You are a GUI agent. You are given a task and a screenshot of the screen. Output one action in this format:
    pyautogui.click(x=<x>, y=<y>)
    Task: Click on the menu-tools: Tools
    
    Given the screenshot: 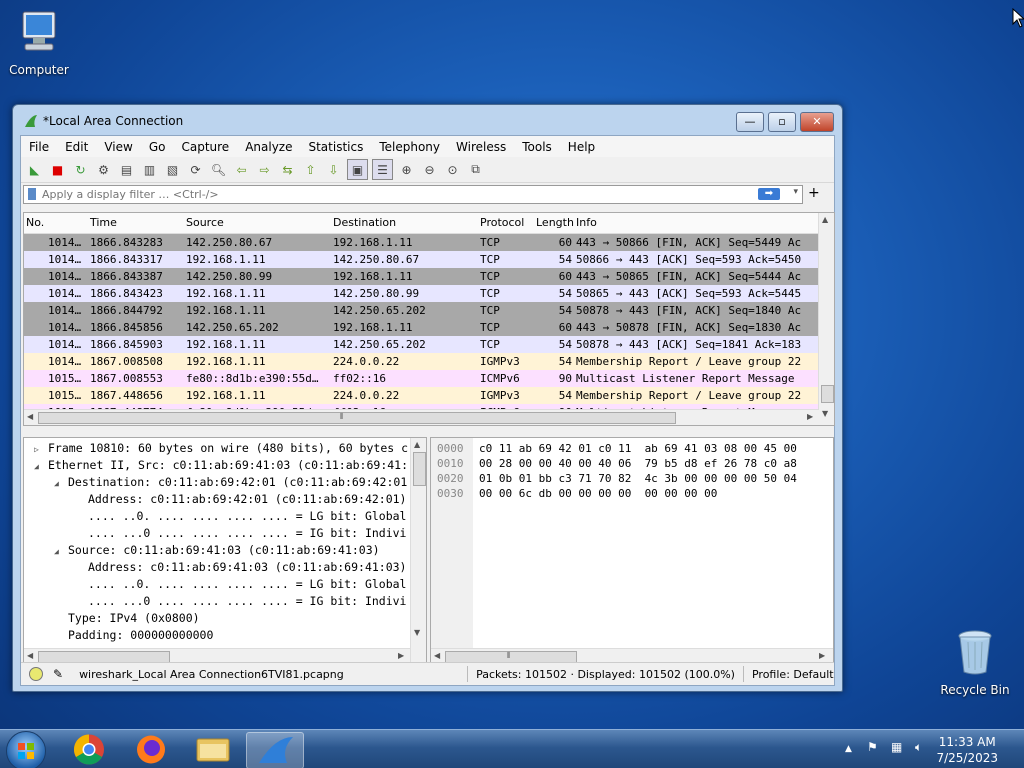 What is the action you would take?
    pyautogui.click(x=537, y=147)
    